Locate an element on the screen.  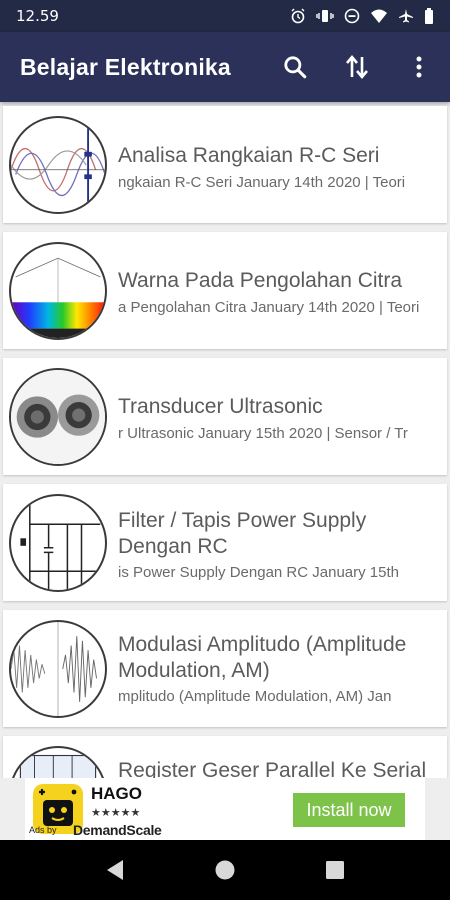
article-title: Filter / Tapis Power Supply Dengan RC is located at coordinates (242, 533).